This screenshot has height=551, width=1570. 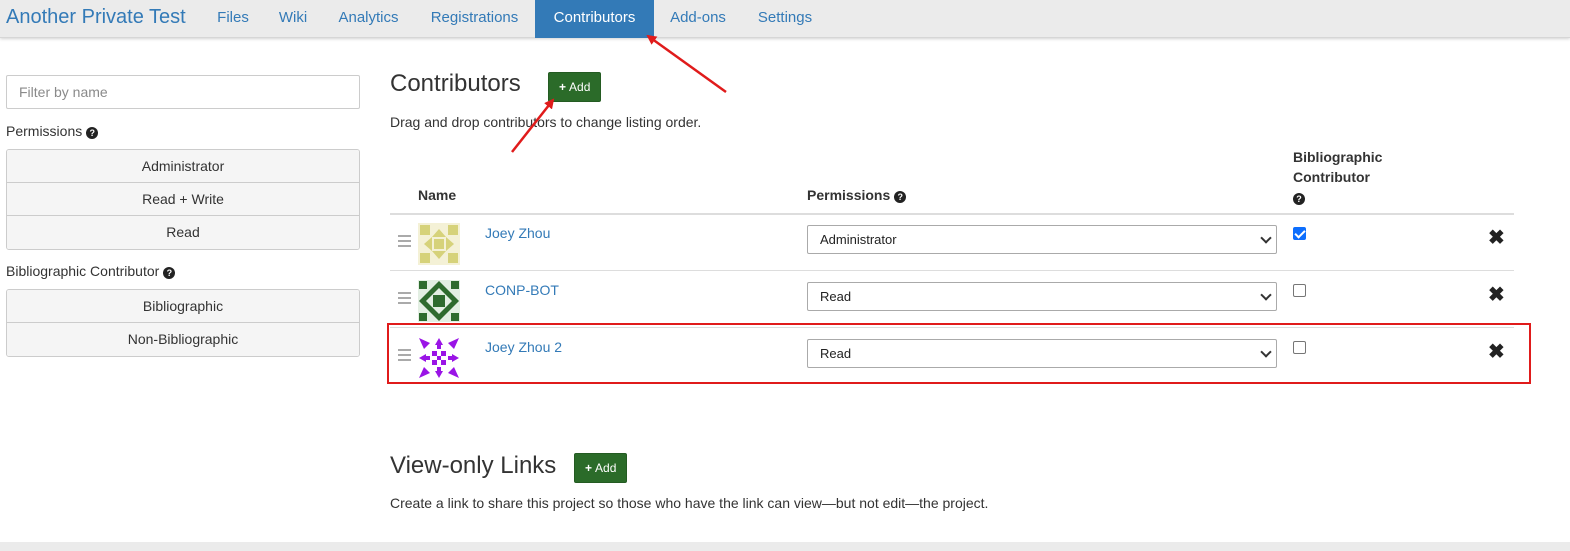 I want to click on nav-wiki: Wiki, so click(x=293, y=19).